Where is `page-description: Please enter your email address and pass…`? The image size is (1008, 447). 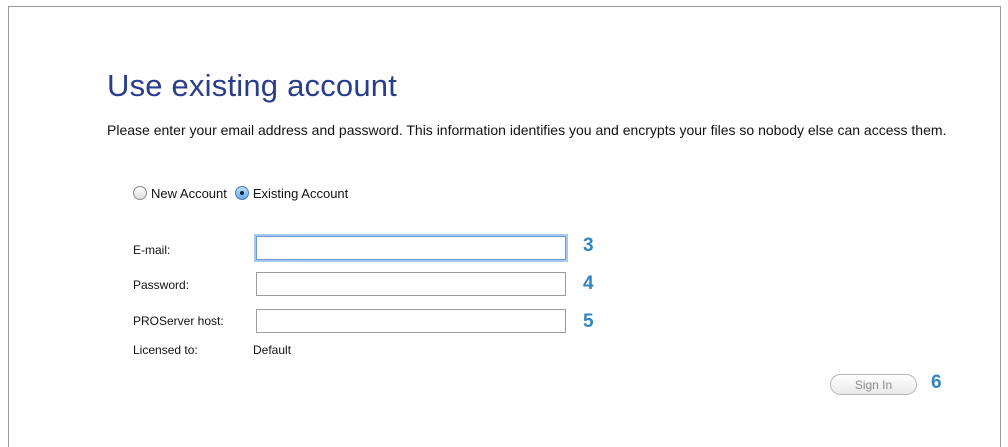
page-description: Please enter your email address and pass… is located at coordinates (527, 130).